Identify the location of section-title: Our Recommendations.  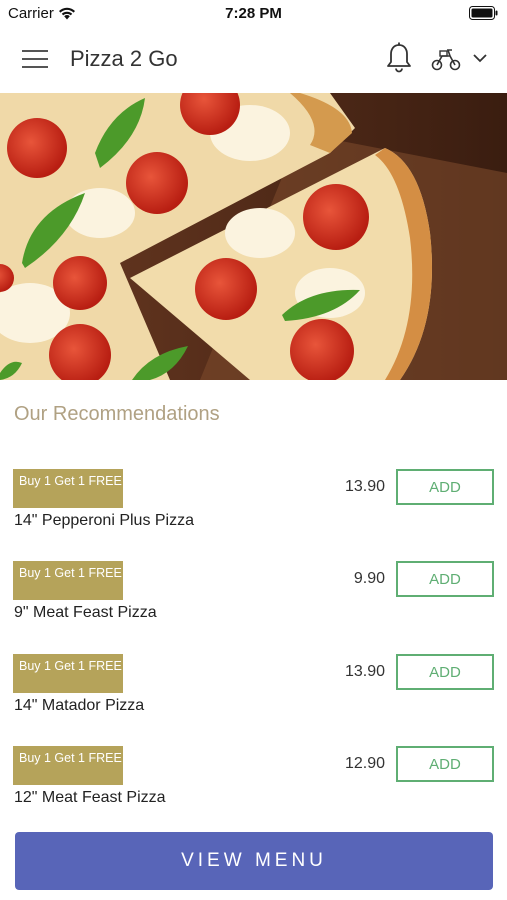
(117, 414).